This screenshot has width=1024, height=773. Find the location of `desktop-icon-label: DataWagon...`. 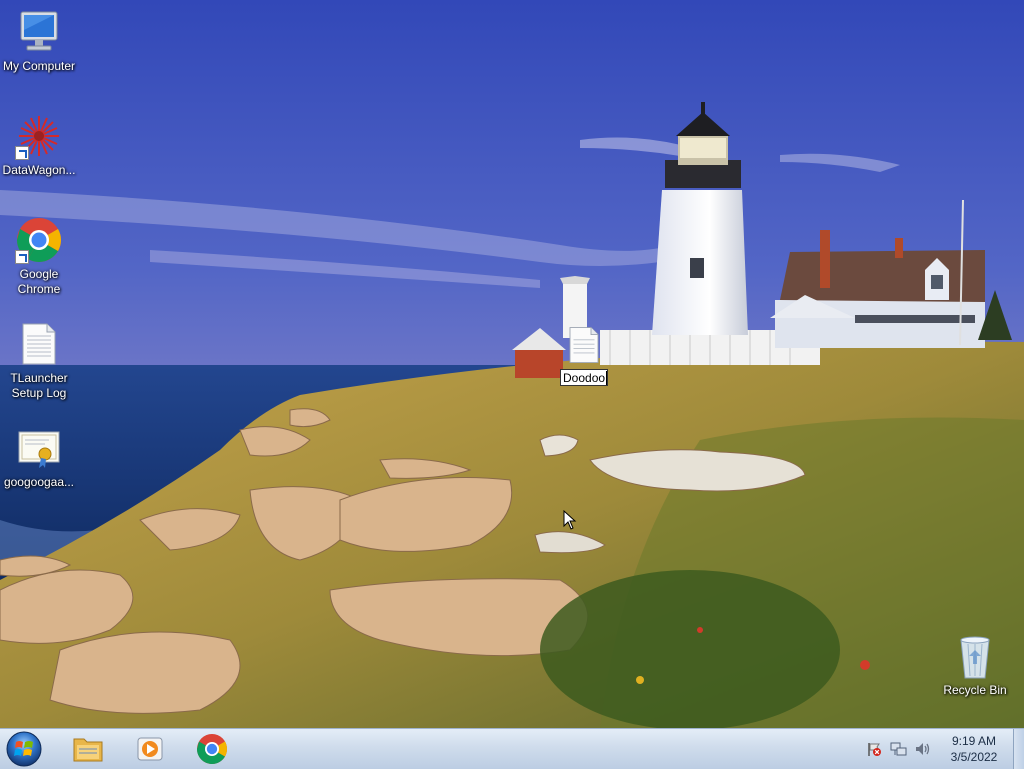

desktop-icon-label: DataWagon... is located at coordinates (39, 170).